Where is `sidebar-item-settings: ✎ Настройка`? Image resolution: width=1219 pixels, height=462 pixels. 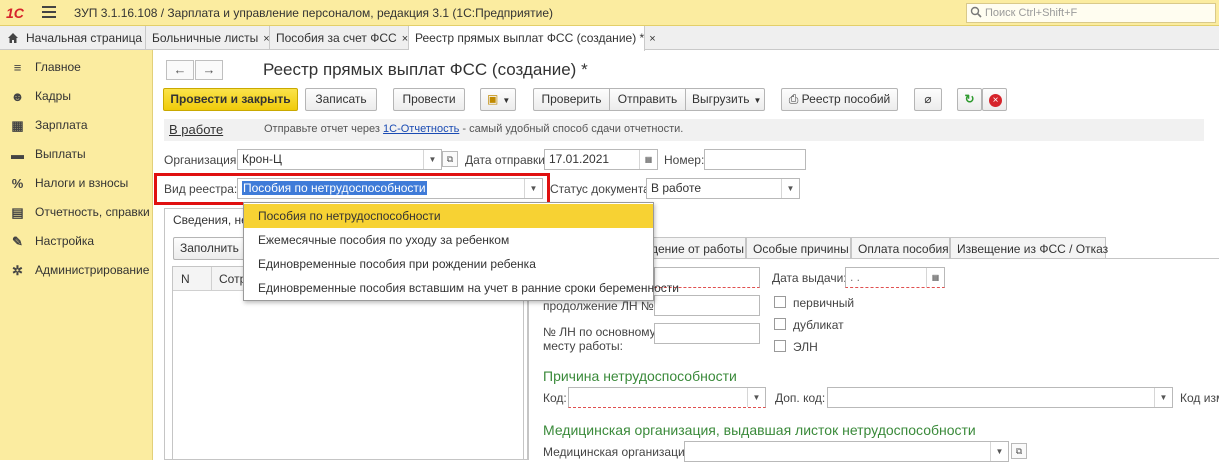
sidebar-item-settings: ✎ Настройка is located at coordinates (76, 241).